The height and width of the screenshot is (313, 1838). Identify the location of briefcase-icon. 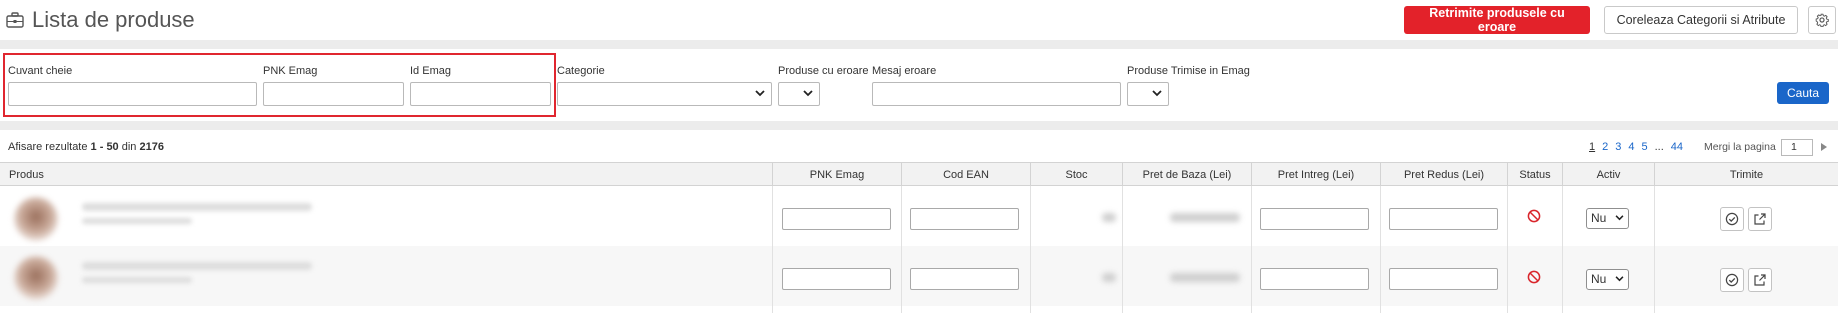
(15, 20).